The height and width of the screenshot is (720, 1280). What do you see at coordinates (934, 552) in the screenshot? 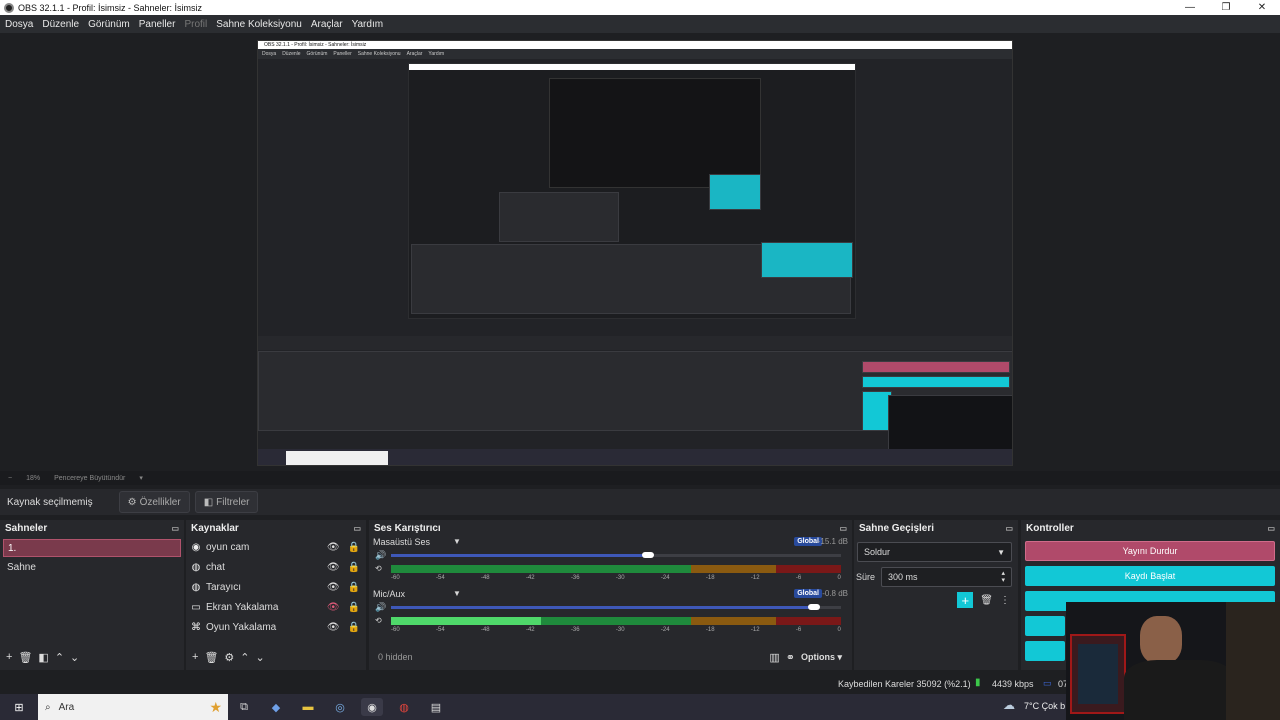
I see `transition-select: Soldur ▼` at bounding box center [934, 552].